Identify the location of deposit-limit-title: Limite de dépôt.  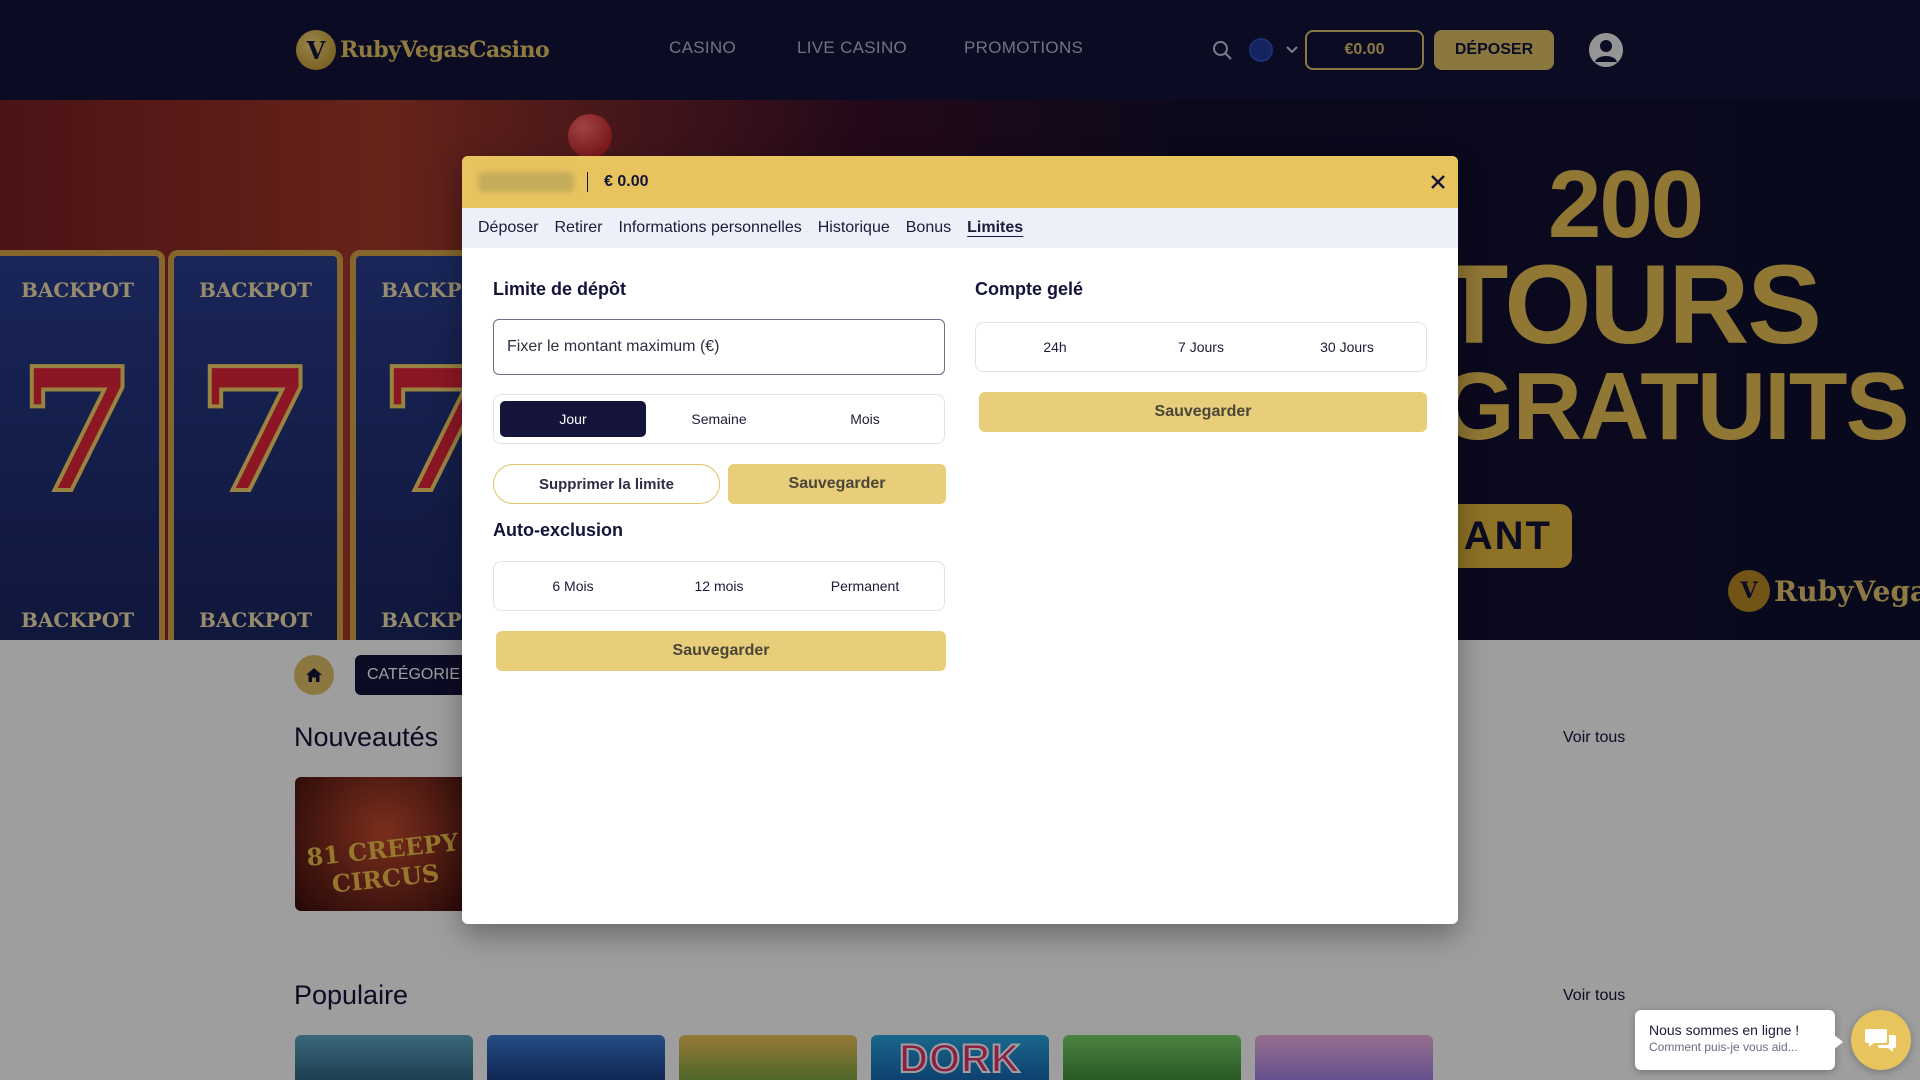
(560, 289).